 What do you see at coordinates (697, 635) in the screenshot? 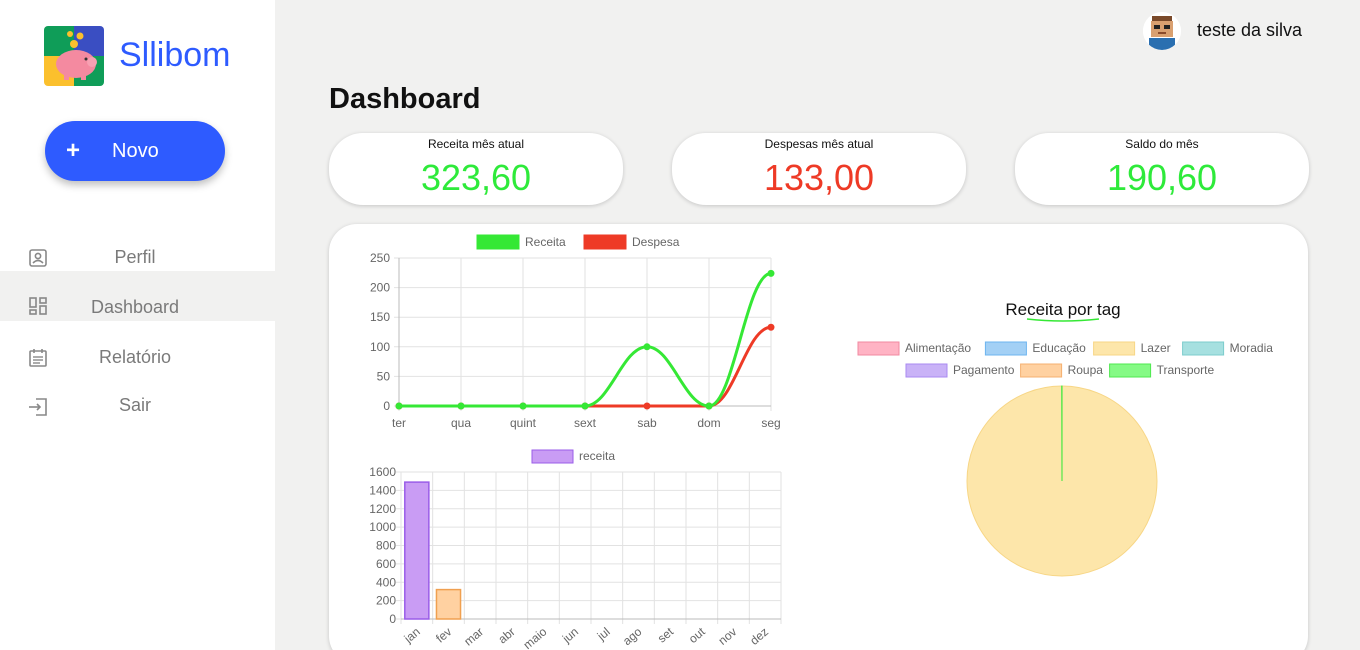
I see `x-tick-label: out` at bounding box center [697, 635].